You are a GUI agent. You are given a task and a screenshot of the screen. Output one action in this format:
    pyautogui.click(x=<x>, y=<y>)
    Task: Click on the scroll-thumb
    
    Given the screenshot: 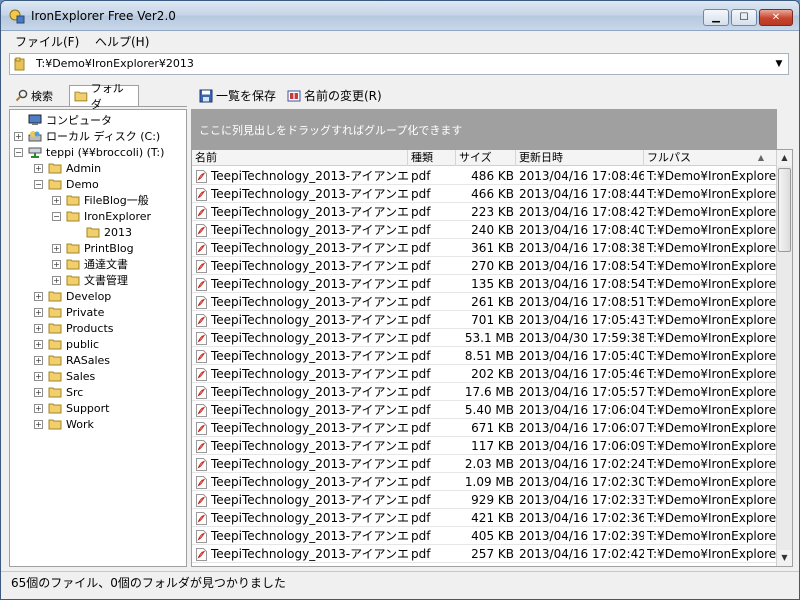 What is the action you would take?
    pyautogui.click(x=784, y=210)
    